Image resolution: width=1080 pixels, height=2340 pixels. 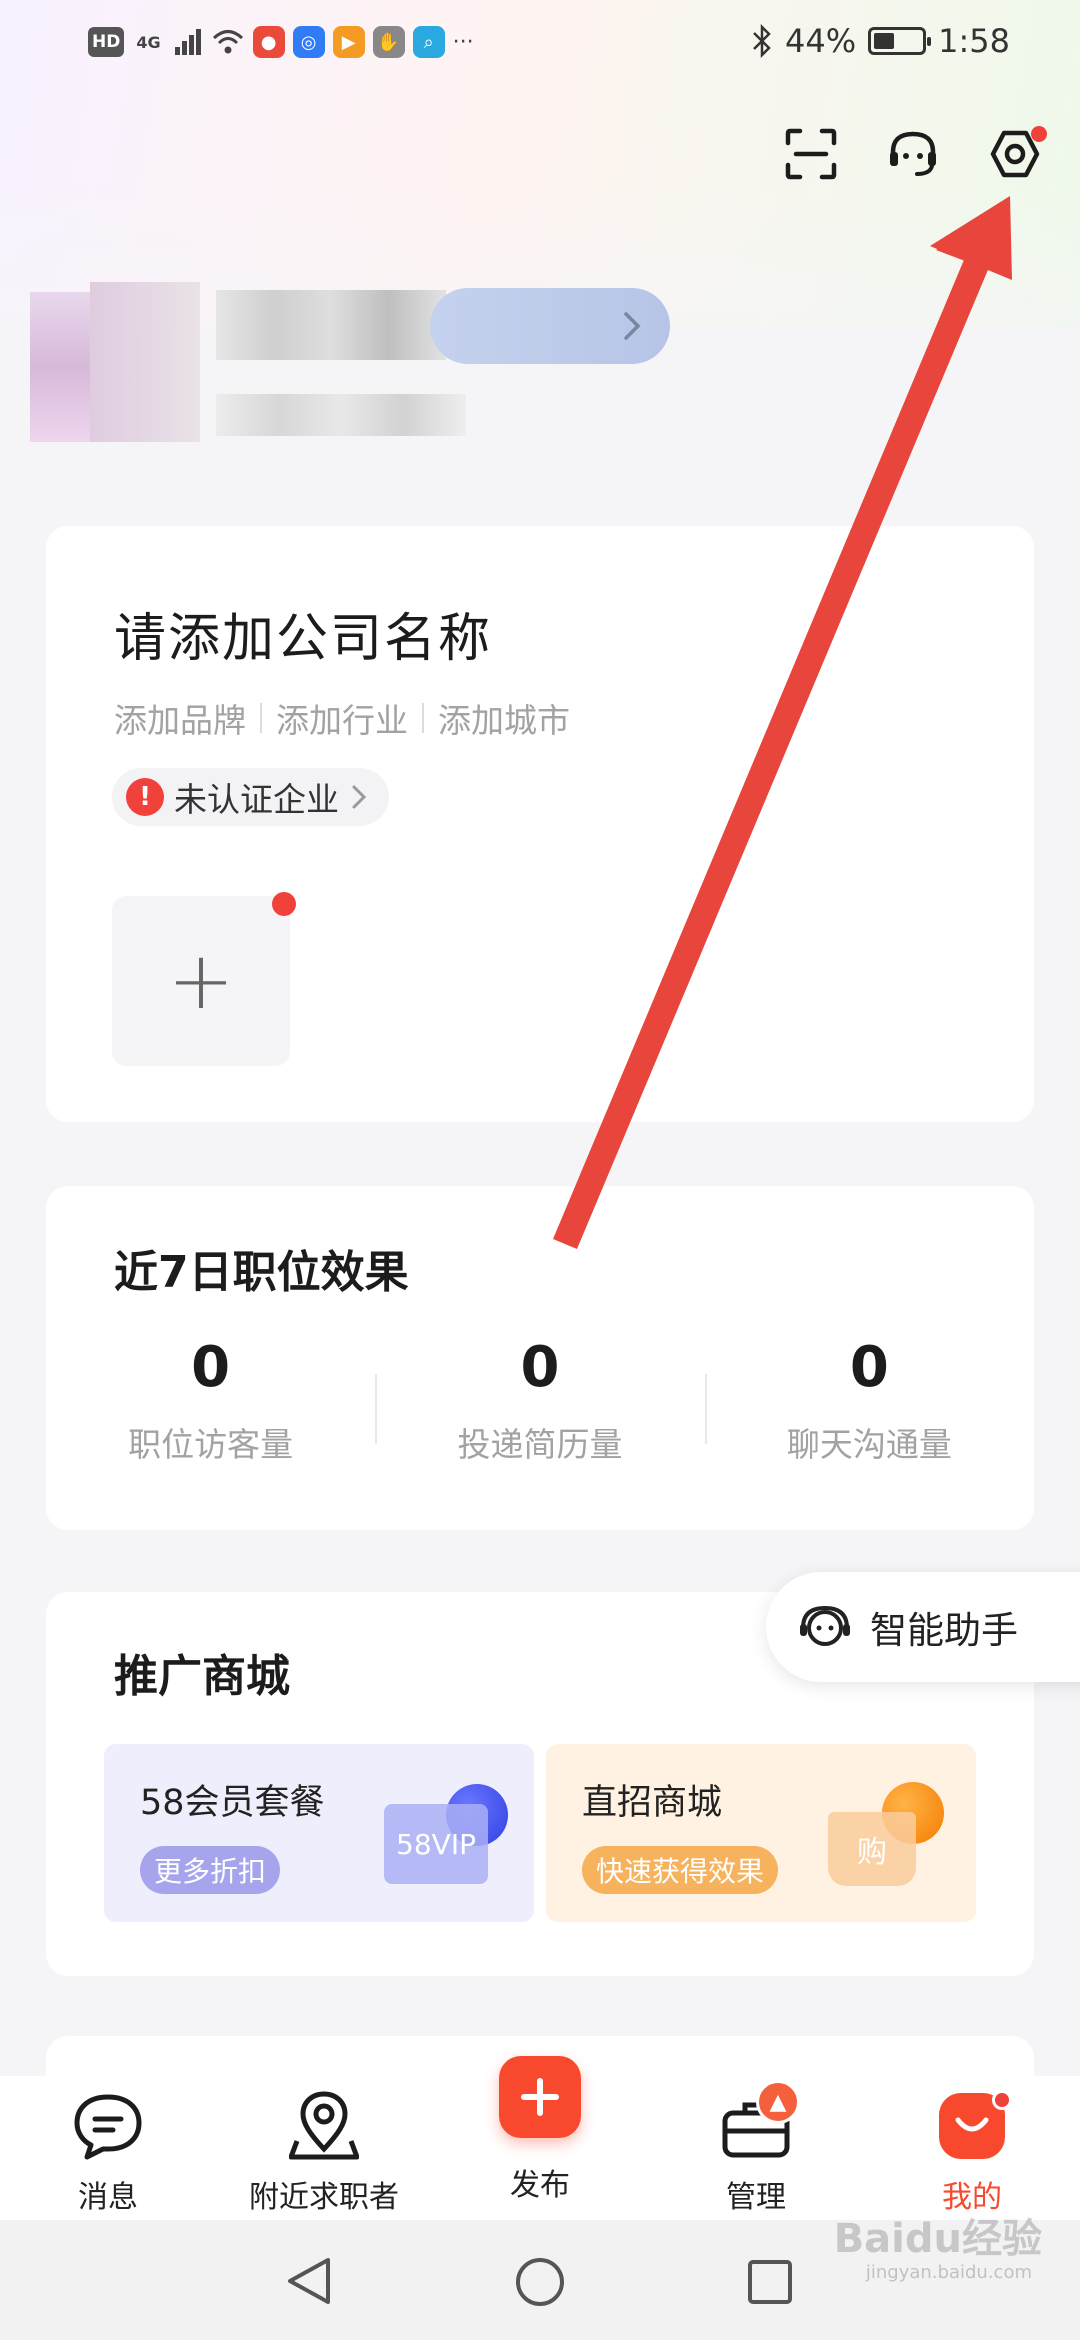 What do you see at coordinates (869, 1444) in the screenshot?
I see `stat-label: 聊天沟通量` at bounding box center [869, 1444].